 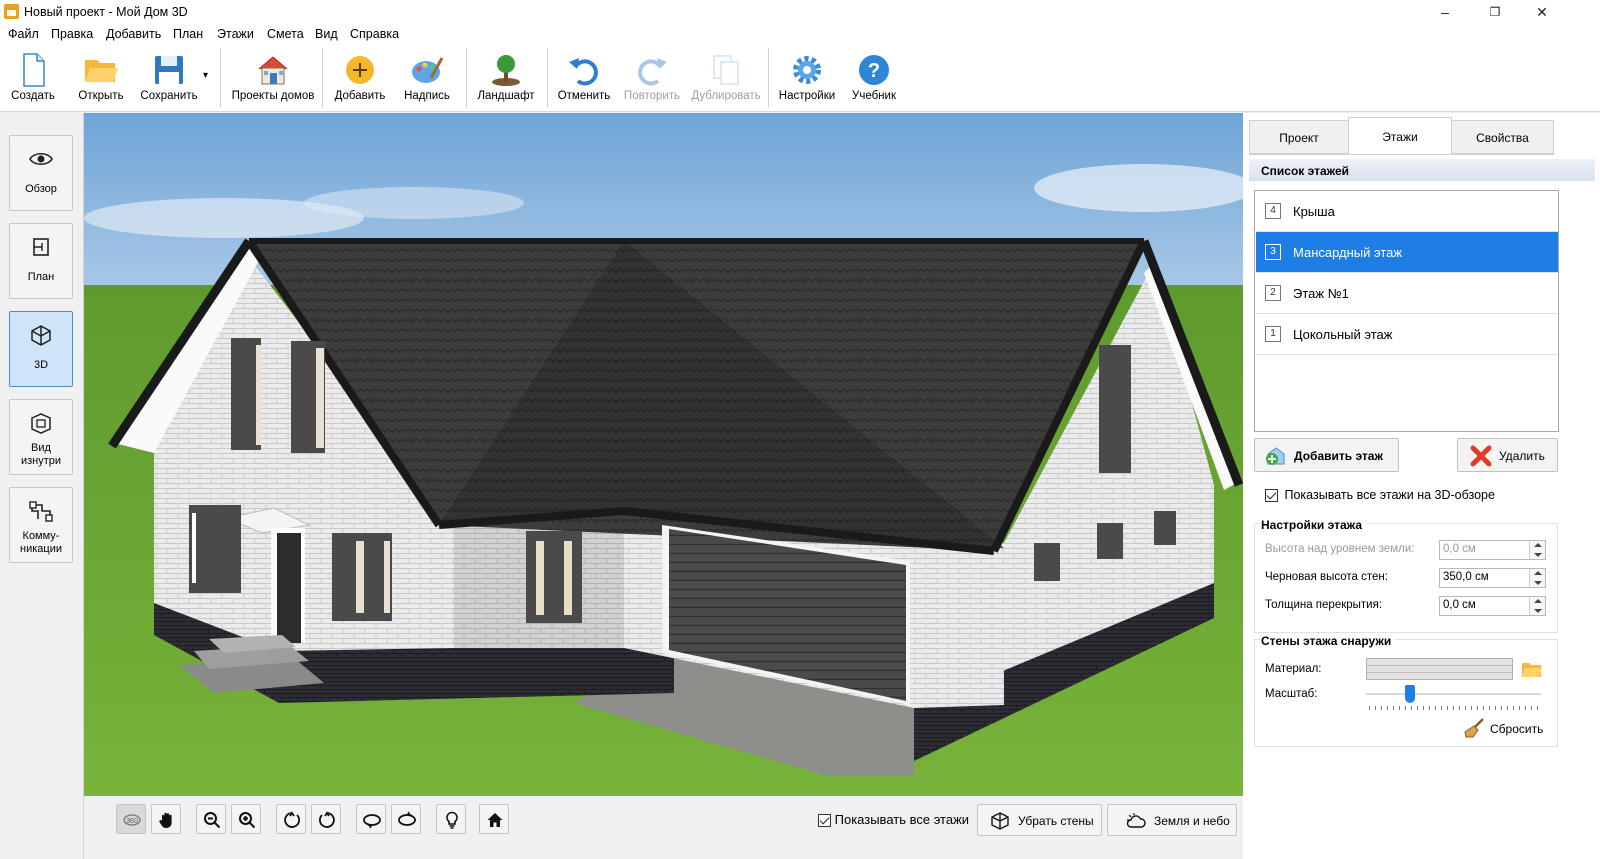 What do you see at coordinates (1400, 136) in the screenshot?
I see `tab-floors: Этажи` at bounding box center [1400, 136].